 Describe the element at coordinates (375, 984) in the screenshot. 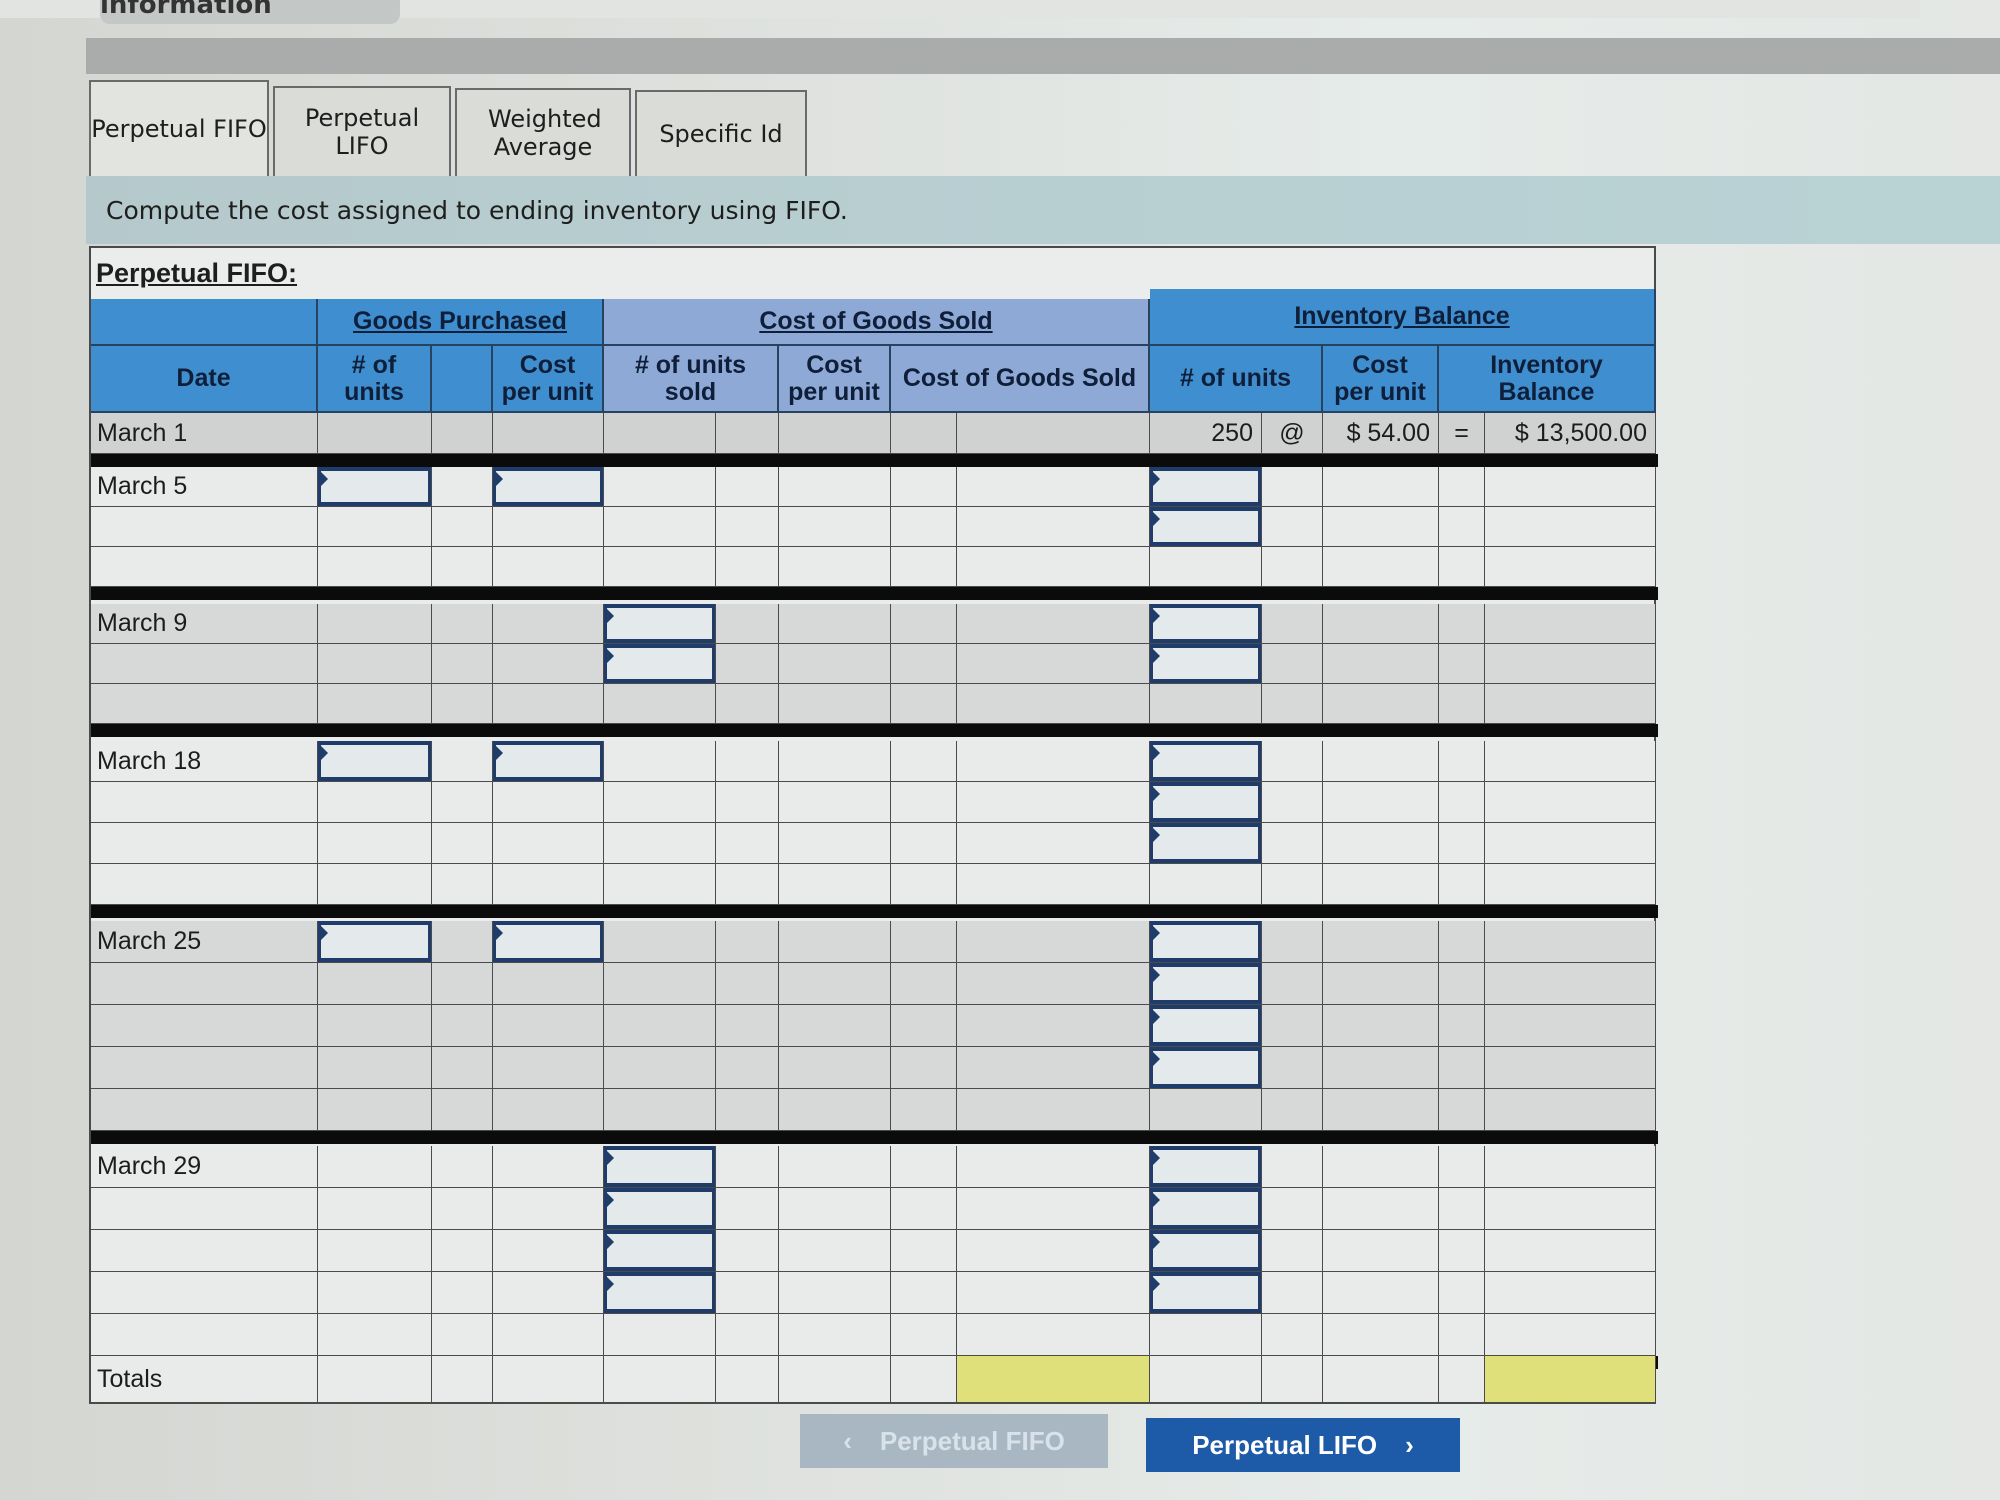

I see `march25-r2-gp-units-cell` at that location.